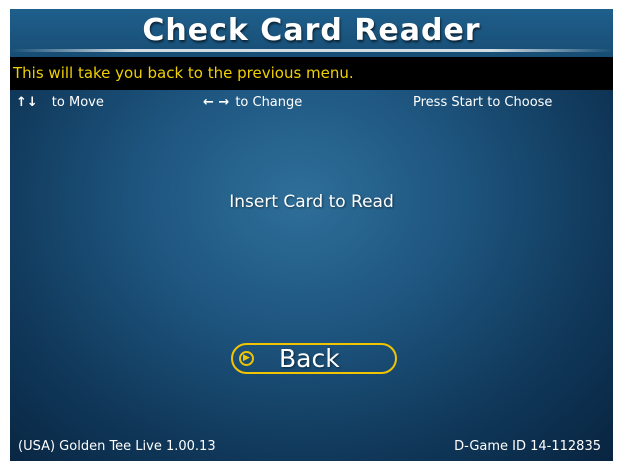 The width and height of the screenshot is (621, 461). I want to click on move-hint-label: to Move, so click(77, 102).